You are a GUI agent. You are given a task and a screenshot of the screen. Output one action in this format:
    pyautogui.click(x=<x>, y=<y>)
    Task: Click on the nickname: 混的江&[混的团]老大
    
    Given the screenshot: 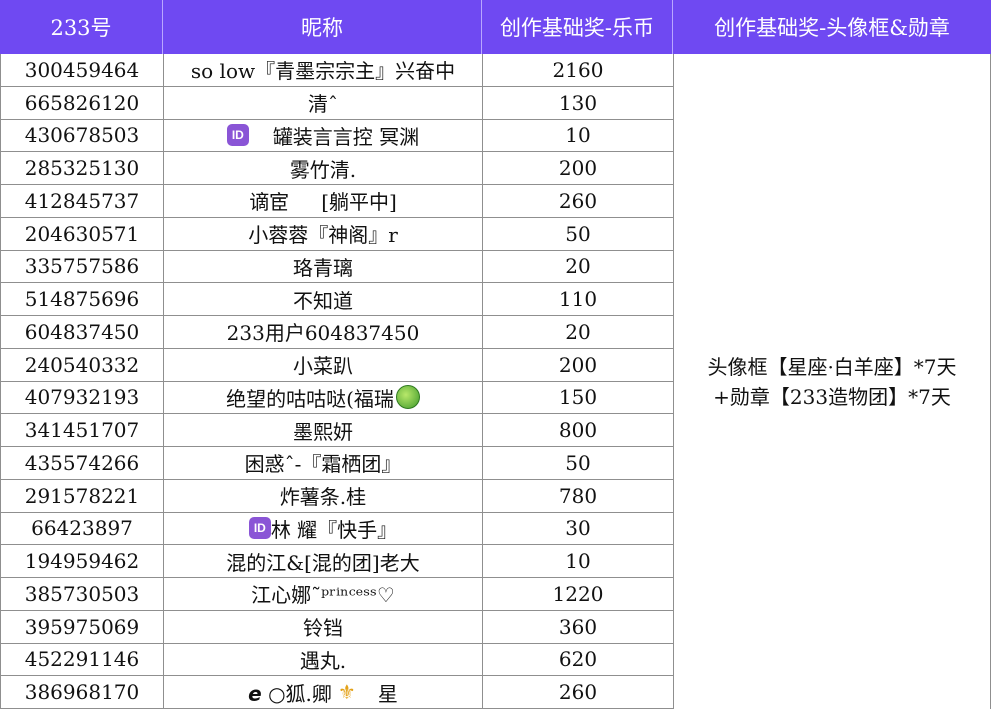 What is the action you would take?
    pyautogui.click(x=322, y=561)
    